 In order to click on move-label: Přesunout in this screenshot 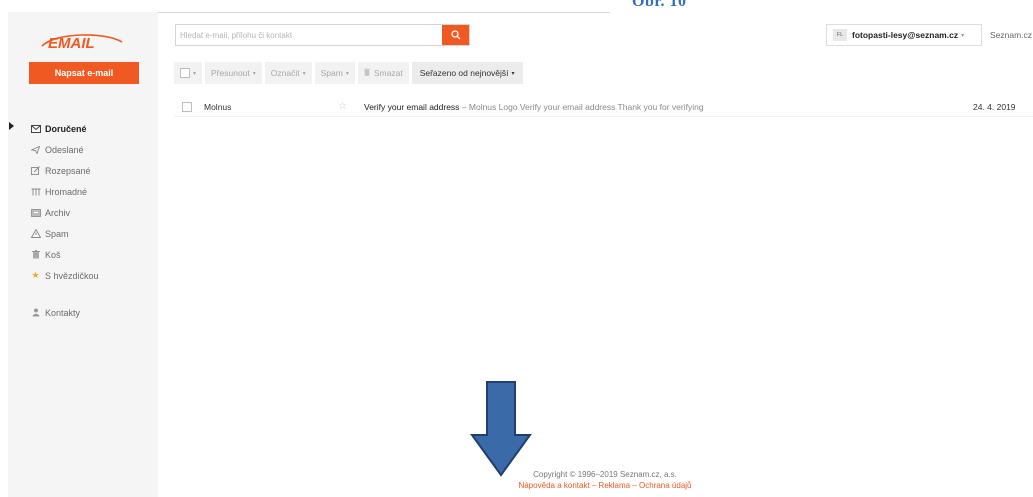, I will do `click(230, 73)`.